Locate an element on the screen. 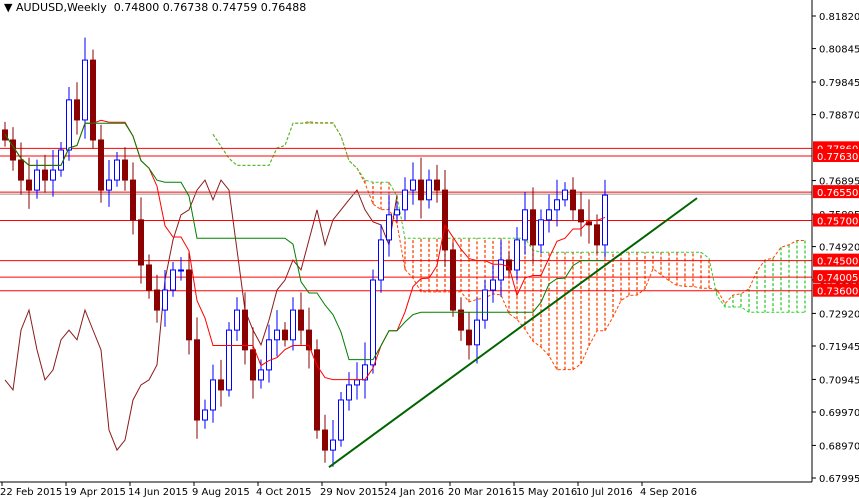 This screenshot has width=859, height=498. price-tick-label: 0.67995 is located at coordinates (839, 479).